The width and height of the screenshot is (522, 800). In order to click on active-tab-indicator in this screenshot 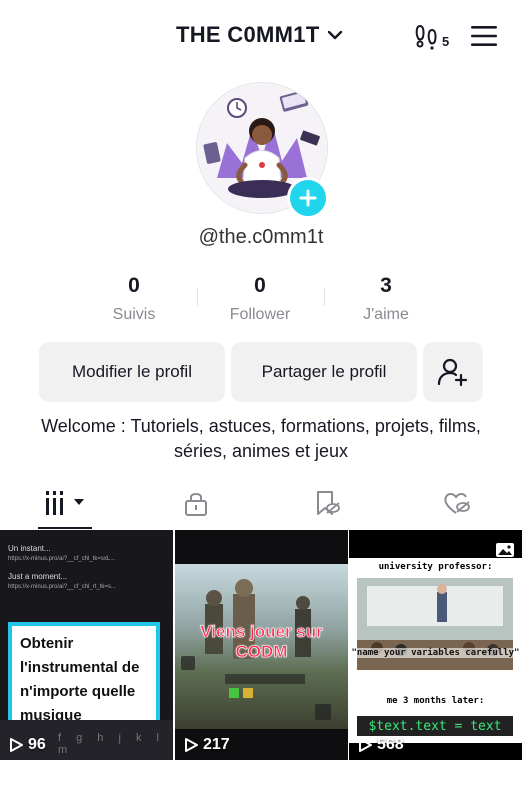, I will do `click(65, 528)`.